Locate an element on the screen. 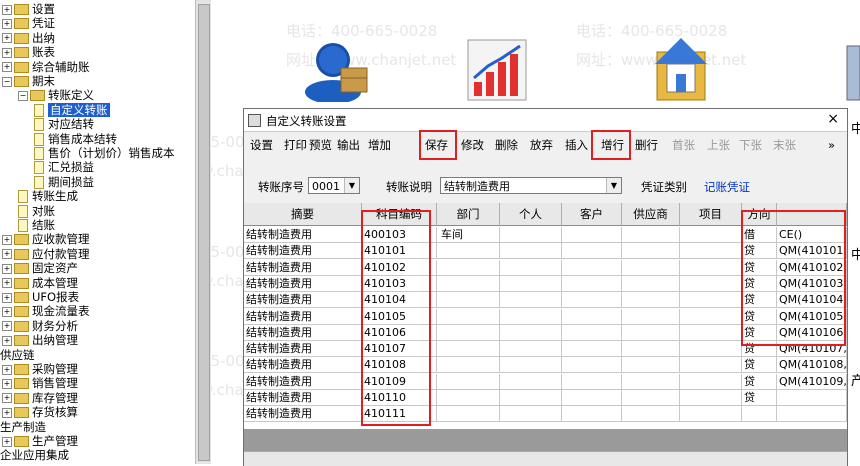  table-row: 结转制造费用410109贷QM(410109,月 is located at coordinates (545, 381).